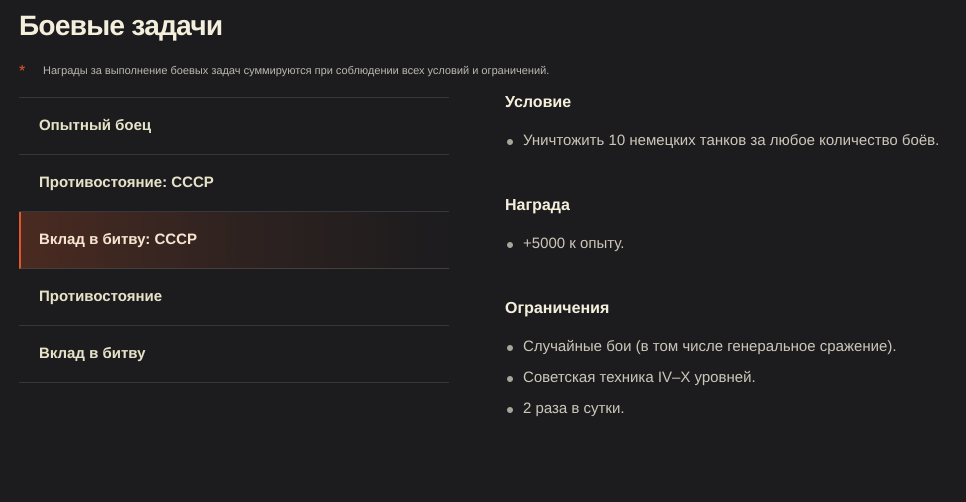  What do you see at coordinates (234, 297) in the screenshot?
I see `mission-tab: Противостояние` at bounding box center [234, 297].